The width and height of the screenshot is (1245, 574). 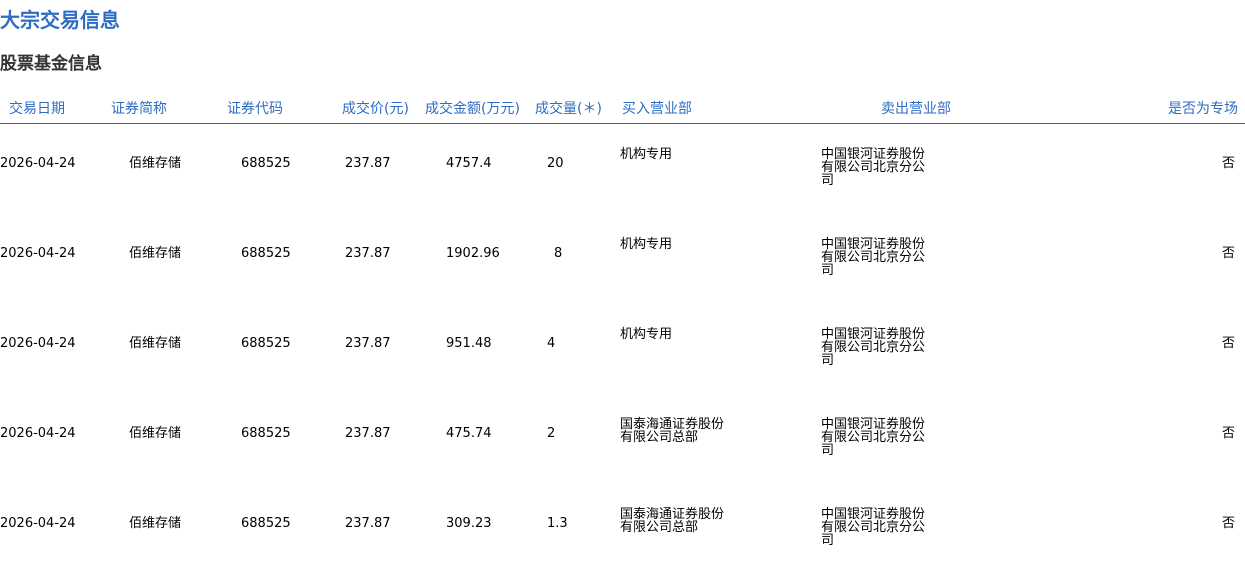 What do you see at coordinates (1203, 108) in the screenshot?
I see `column-header-special: 是否为专场` at bounding box center [1203, 108].